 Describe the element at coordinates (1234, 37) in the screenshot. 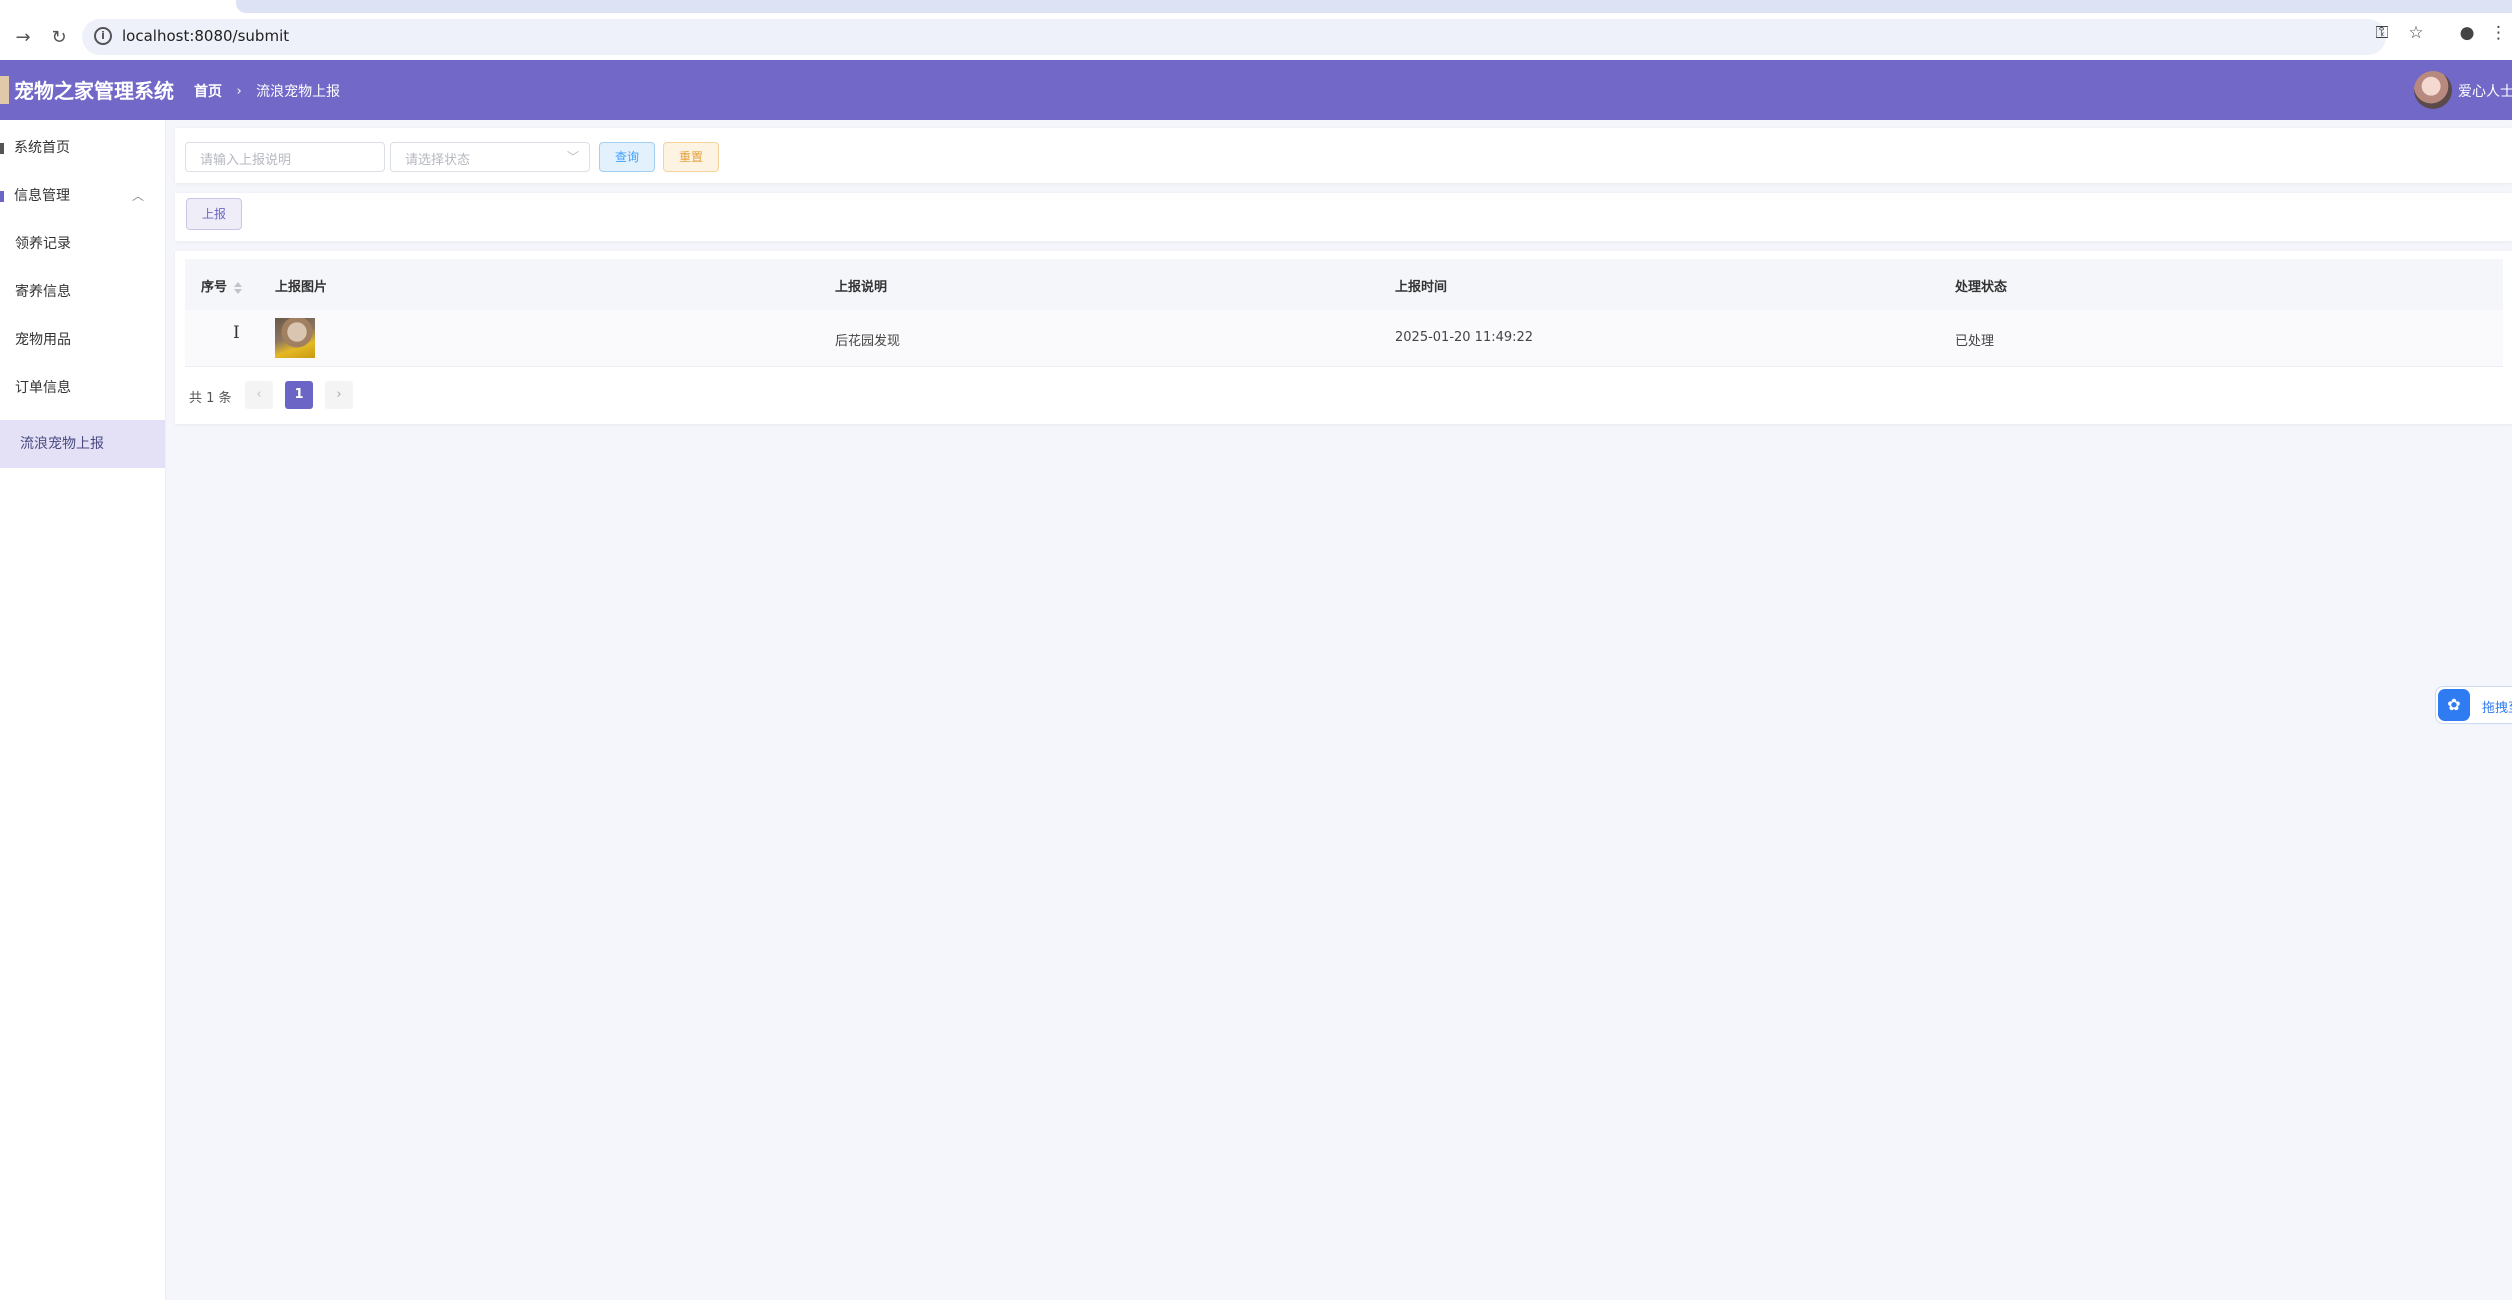

I see `address-bar: i localhost:8080/submit` at that location.